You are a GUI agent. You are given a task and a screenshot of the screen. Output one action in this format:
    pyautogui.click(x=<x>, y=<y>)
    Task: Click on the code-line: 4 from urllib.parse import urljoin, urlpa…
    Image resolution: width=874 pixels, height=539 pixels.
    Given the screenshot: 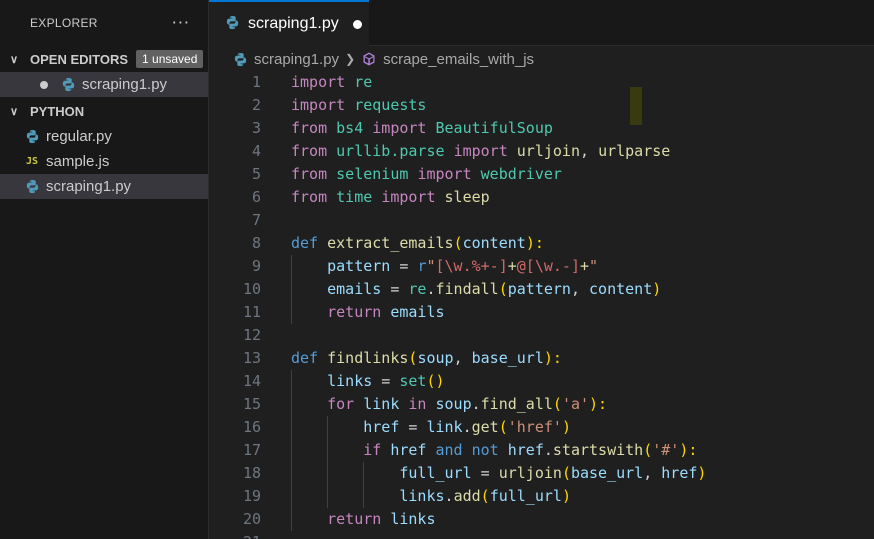 What is the action you would take?
    pyautogui.click(x=541, y=151)
    